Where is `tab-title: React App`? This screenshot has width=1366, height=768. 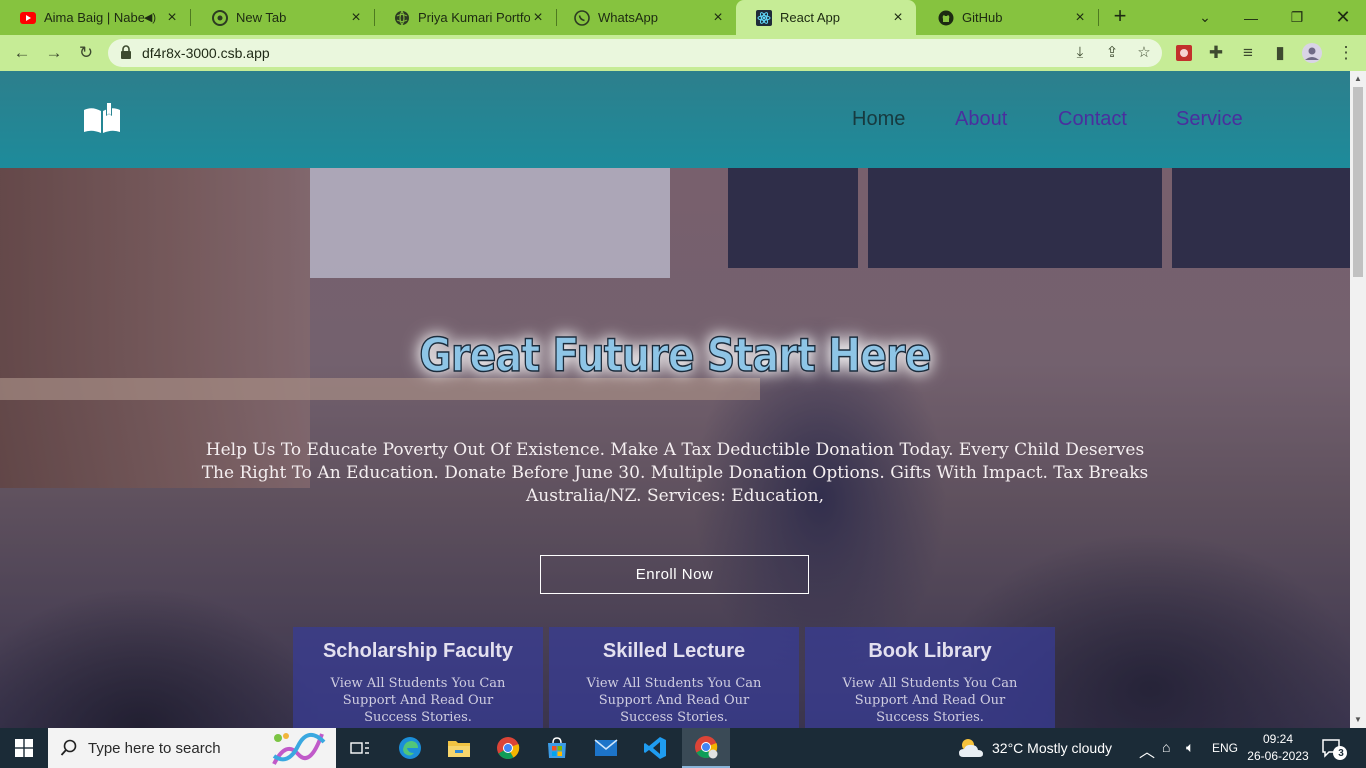
tab-title: React App is located at coordinates (810, 17).